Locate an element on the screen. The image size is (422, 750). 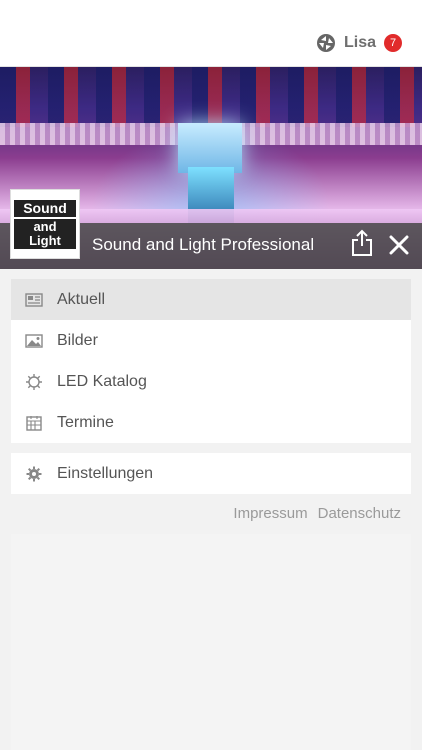
menu-item-label: Aktuell is located at coordinates (81, 299).